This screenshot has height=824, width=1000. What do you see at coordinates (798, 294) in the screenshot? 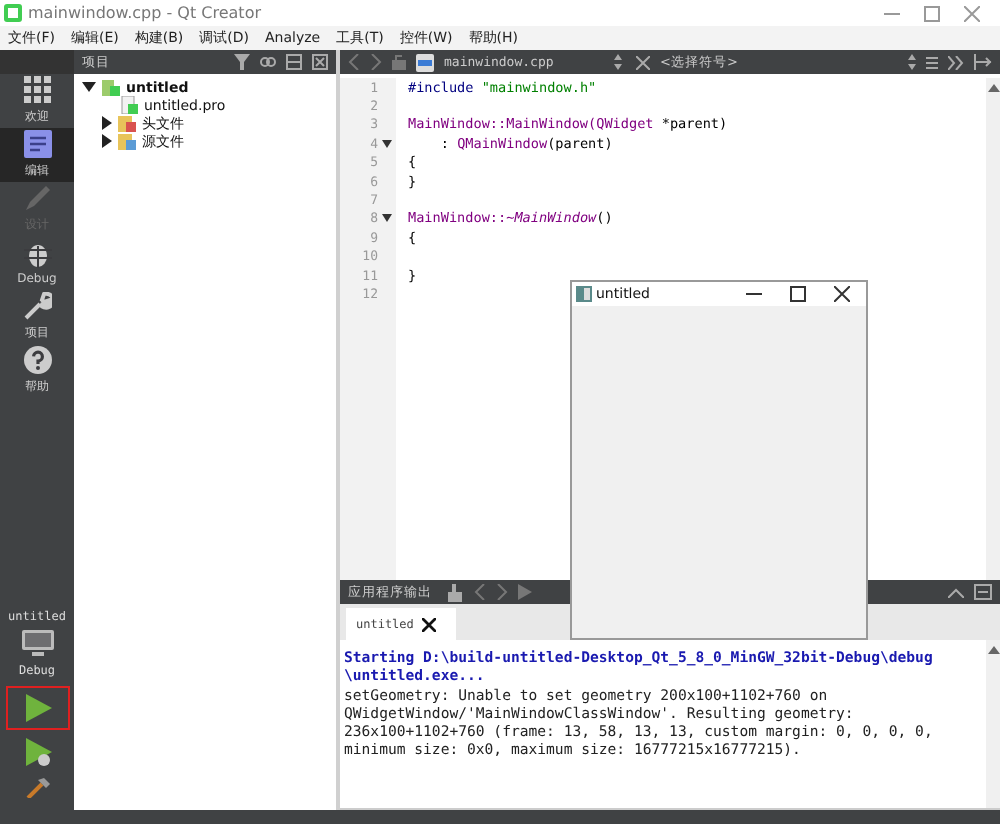
I see `maximize-icon` at bounding box center [798, 294].